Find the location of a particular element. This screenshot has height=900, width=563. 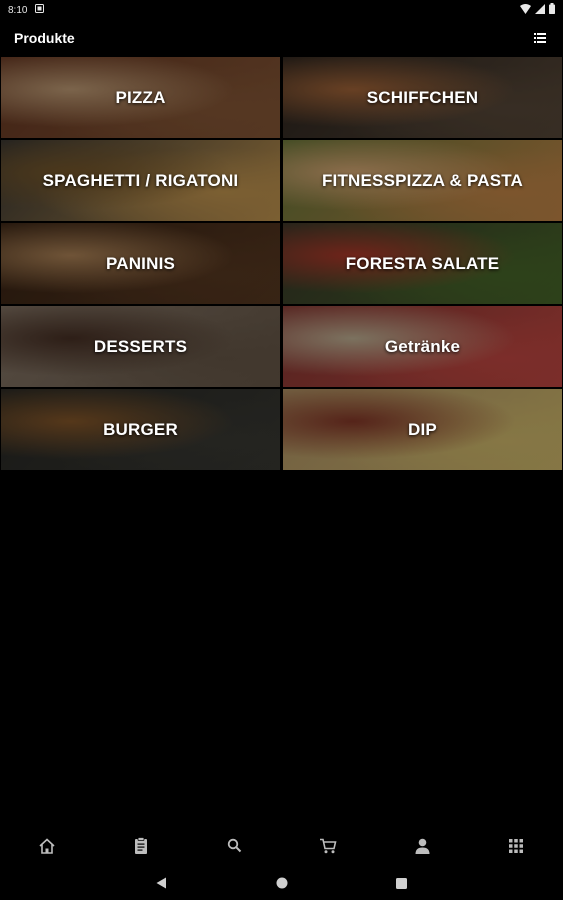

category-tile-burger: BURGER is located at coordinates (140, 429).